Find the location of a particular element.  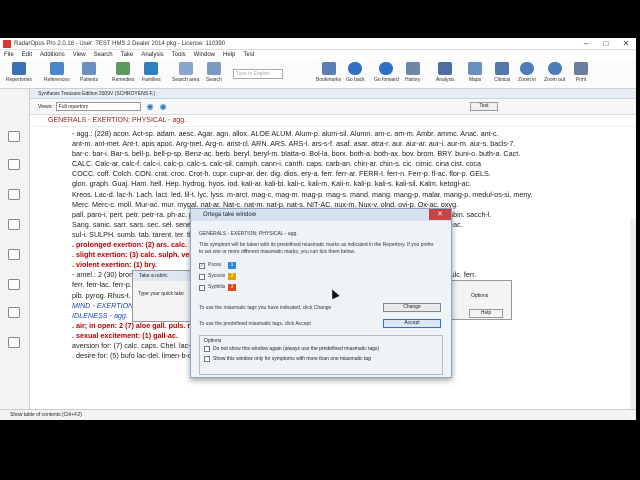

menu-additions: Additions is located at coordinates (52, 55).